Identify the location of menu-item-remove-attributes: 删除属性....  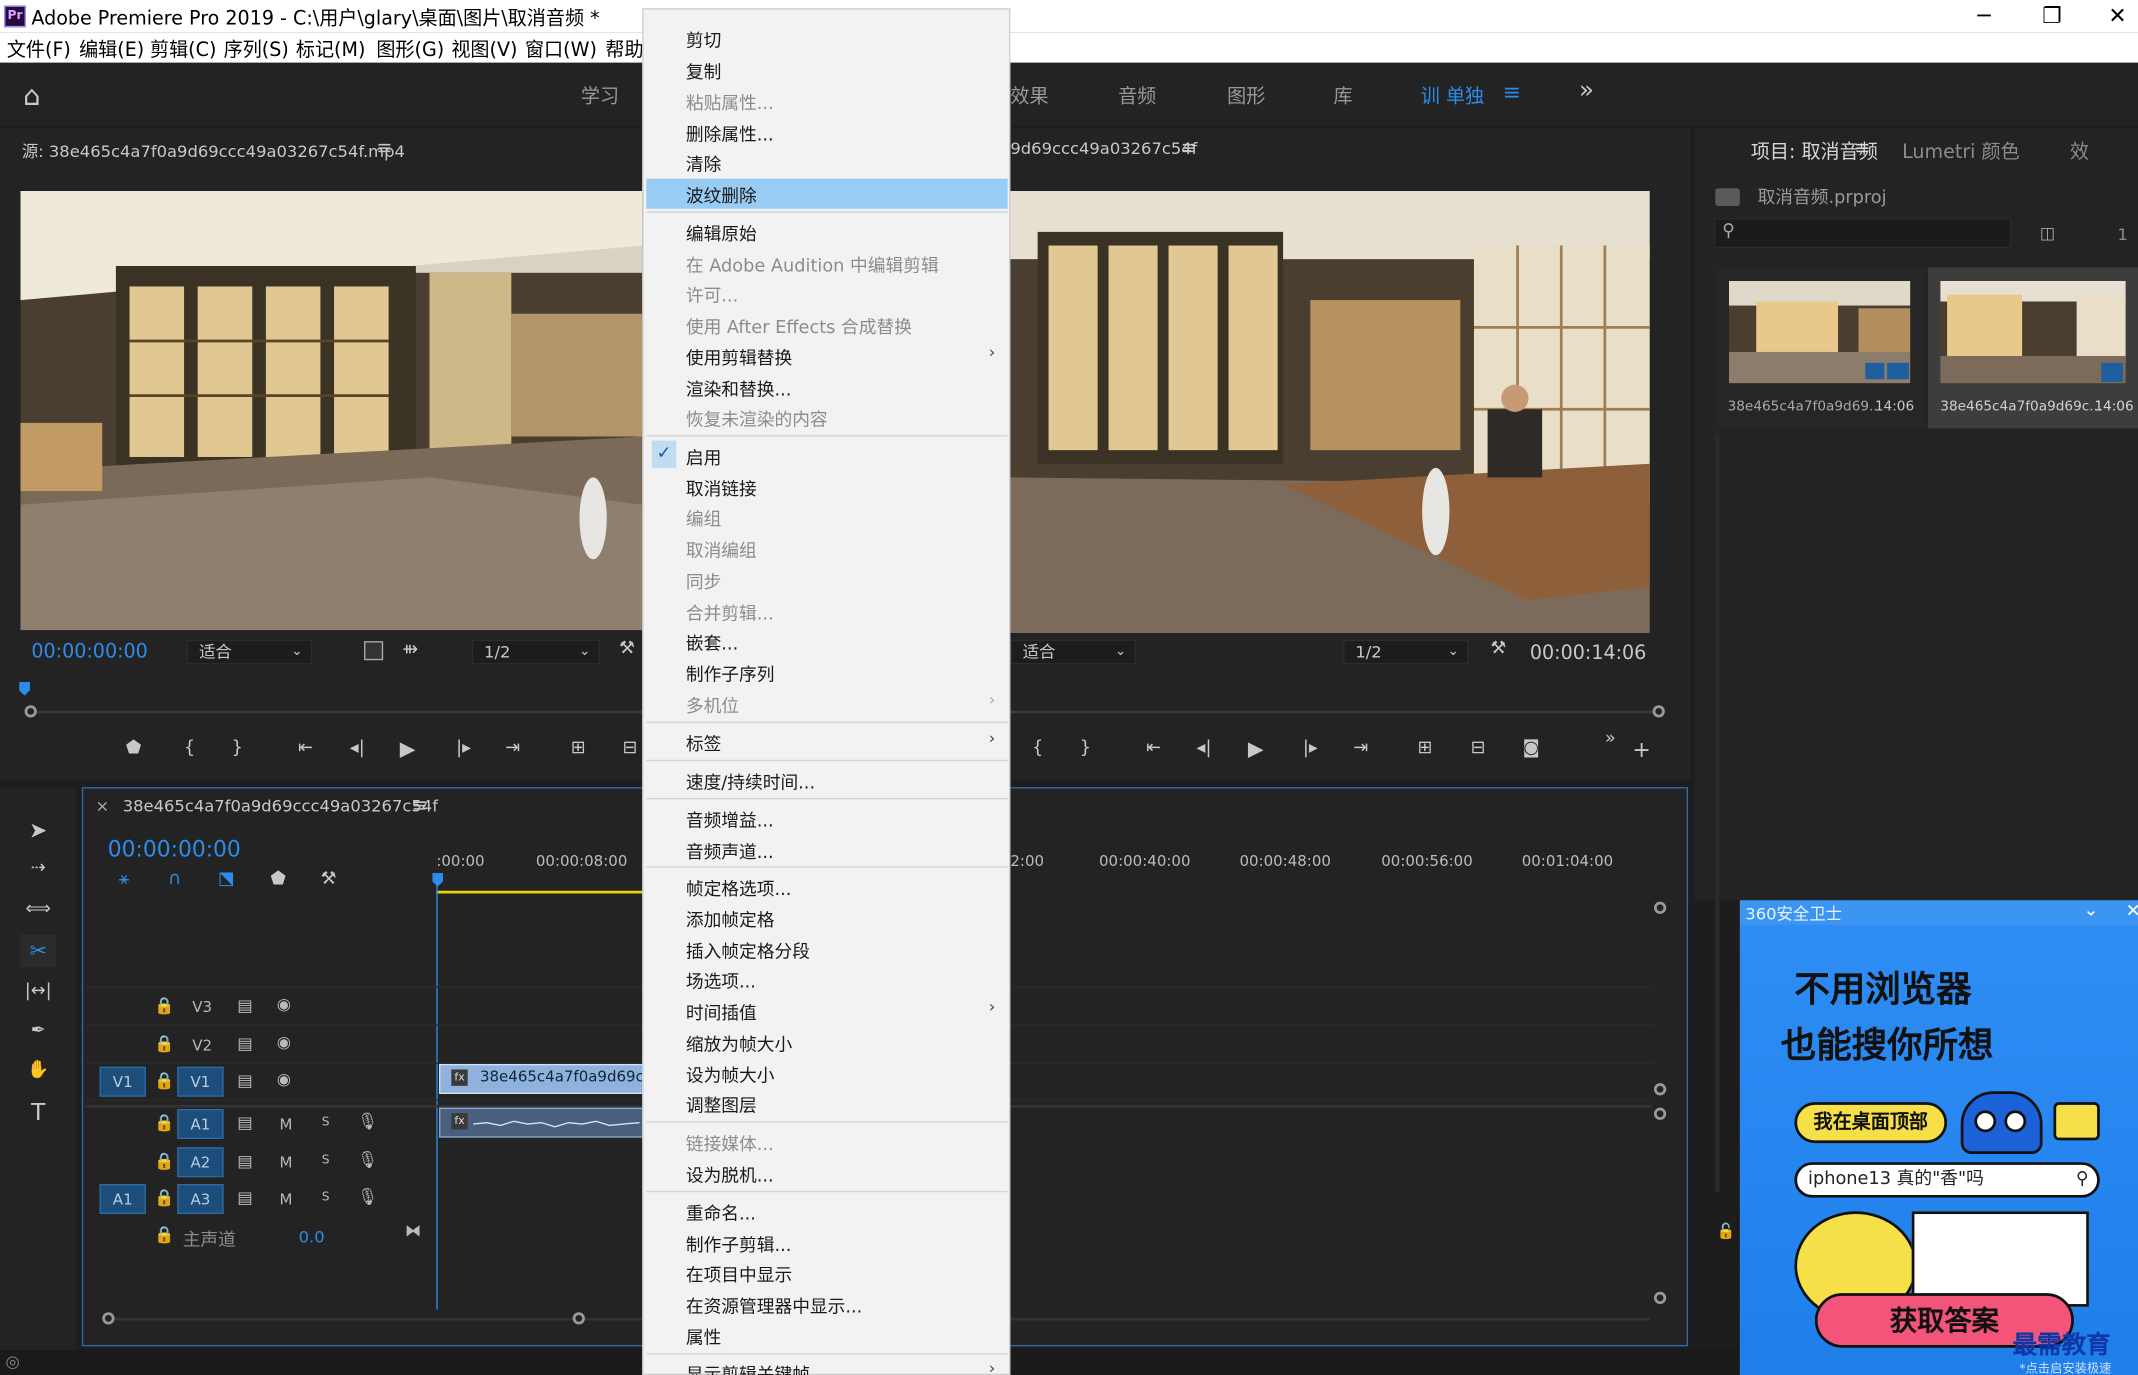
(730, 132).